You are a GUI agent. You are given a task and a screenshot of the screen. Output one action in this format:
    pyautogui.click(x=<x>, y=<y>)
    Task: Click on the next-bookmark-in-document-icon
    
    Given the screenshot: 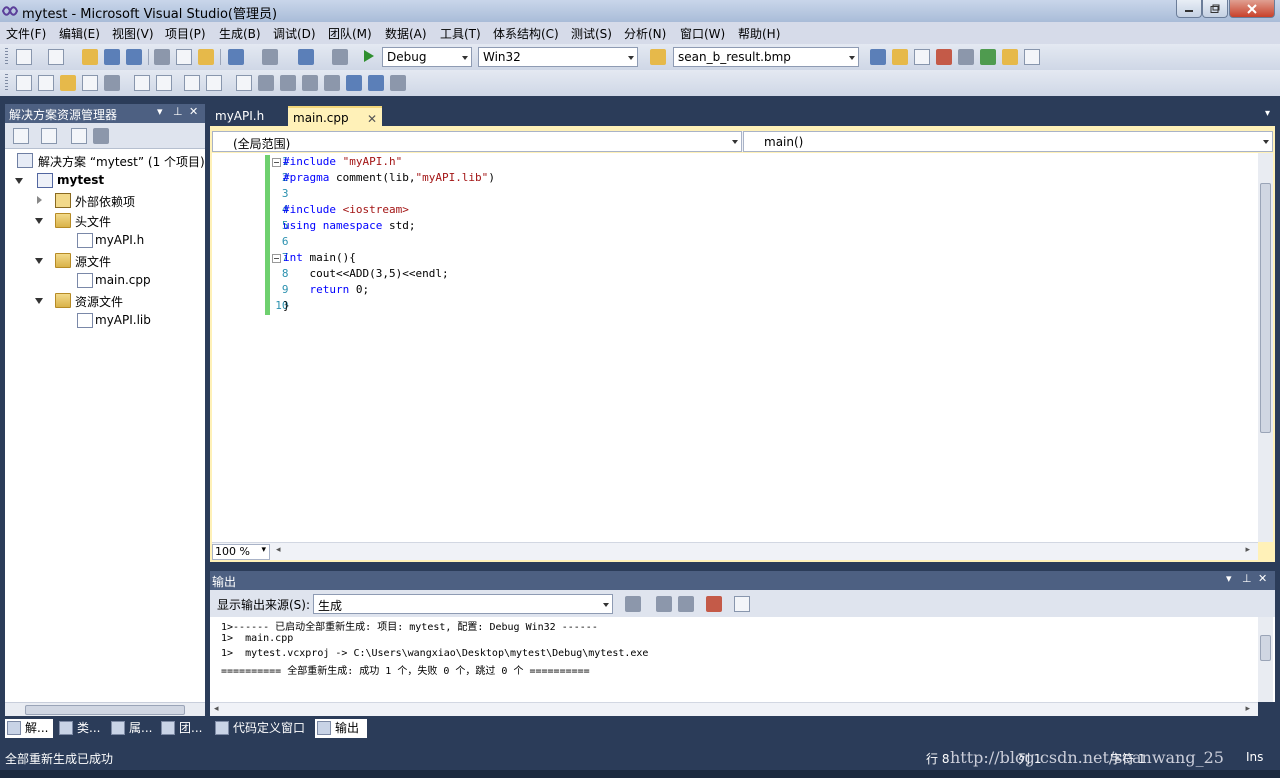 What is the action you would take?
    pyautogui.click(x=376, y=83)
    